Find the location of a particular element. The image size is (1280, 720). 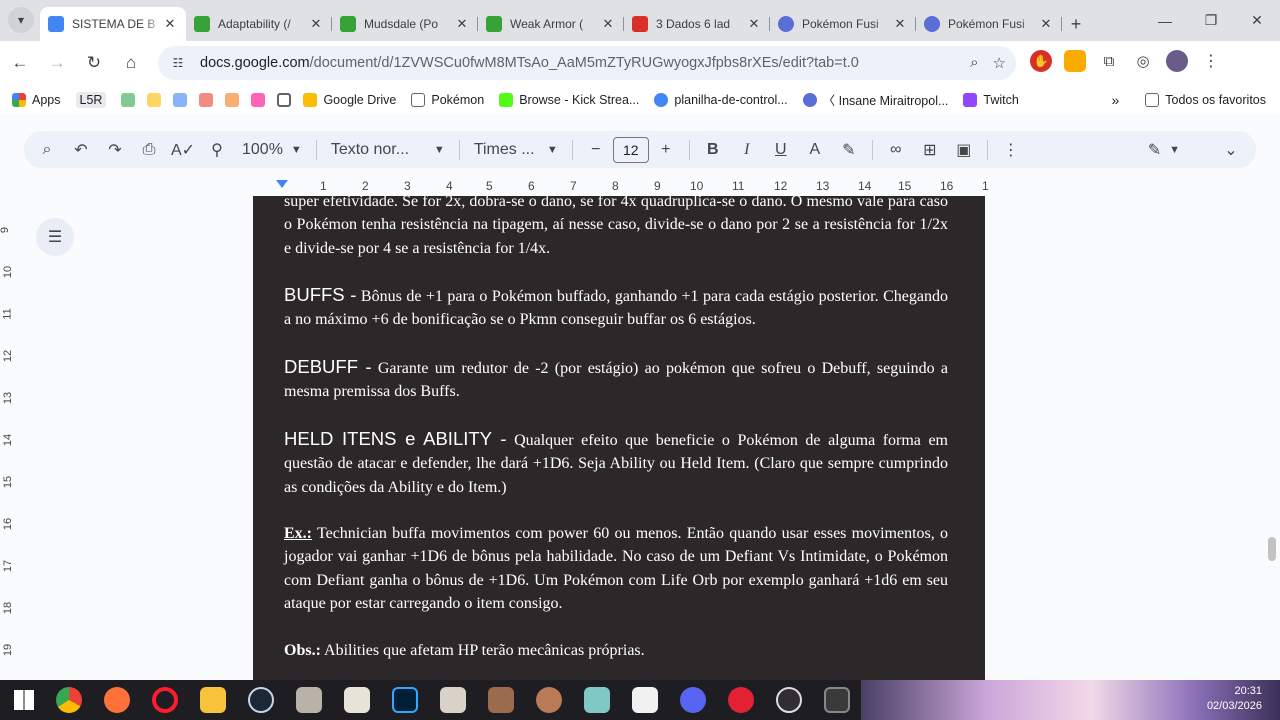

back-icon: ← is located at coordinates (20, 63).